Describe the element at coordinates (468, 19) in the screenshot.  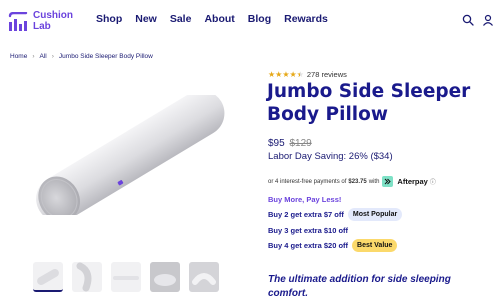
I see `search-icon` at that location.